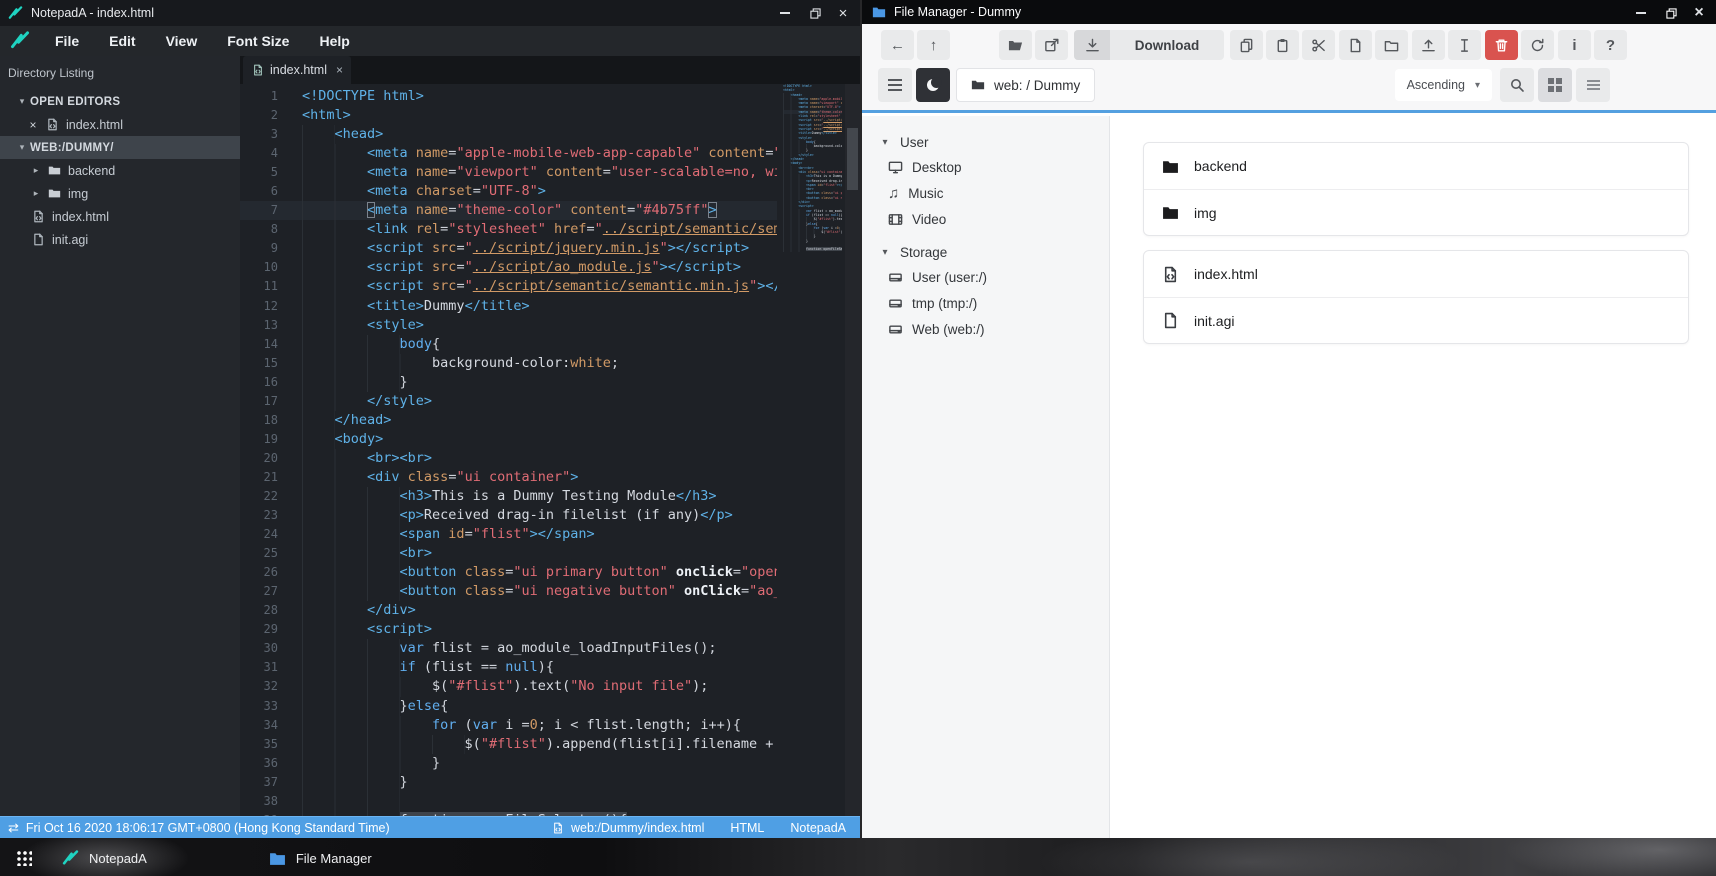 This screenshot has height=876, width=1716. What do you see at coordinates (1318, 45) in the screenshot?
I see `cut-button` at bounding box center [1318, 45].